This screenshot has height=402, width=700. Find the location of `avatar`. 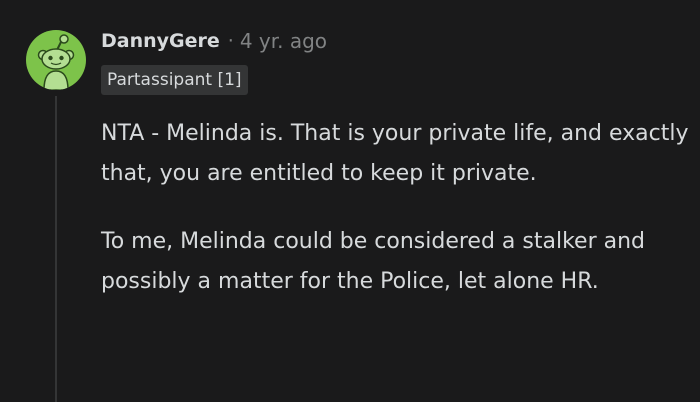

avatar is located at coordinates (56, 60).